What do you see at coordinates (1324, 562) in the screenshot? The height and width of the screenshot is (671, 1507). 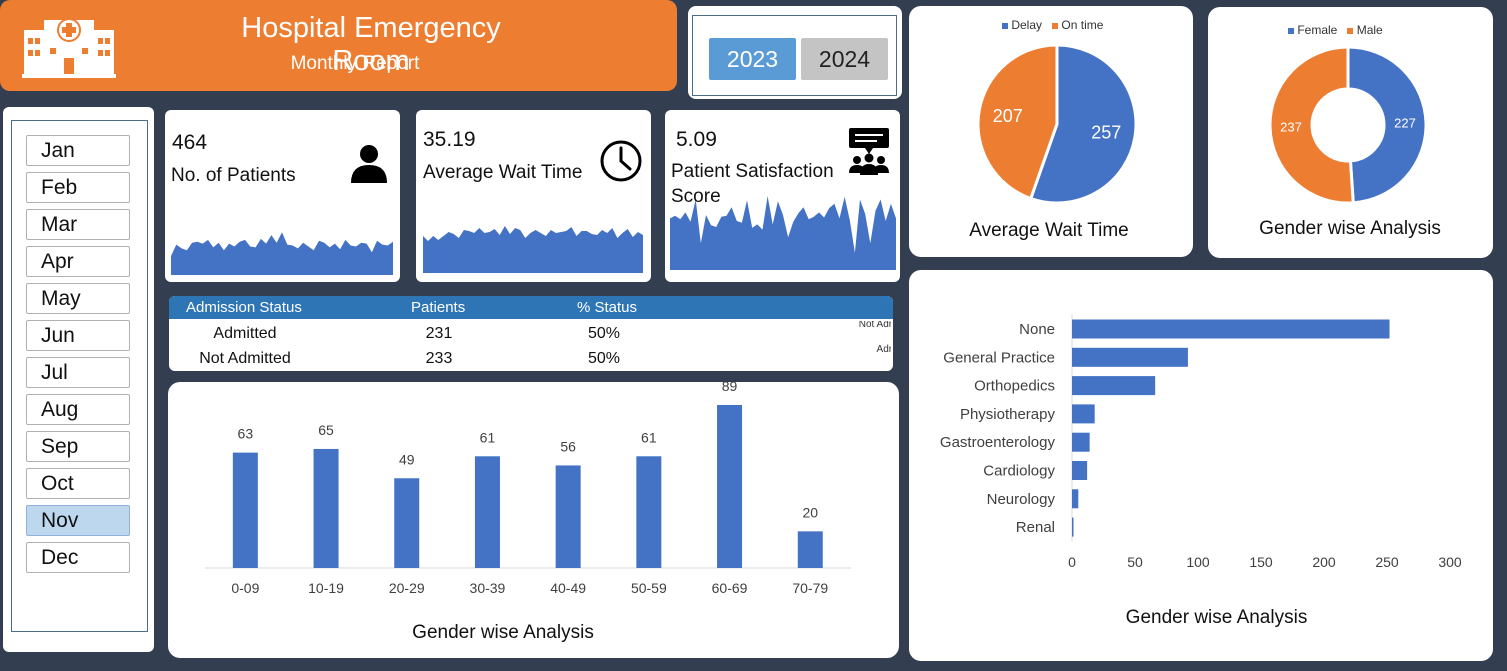 I see `department-x-tick-label: 200` at bounding box center [1324, 562].